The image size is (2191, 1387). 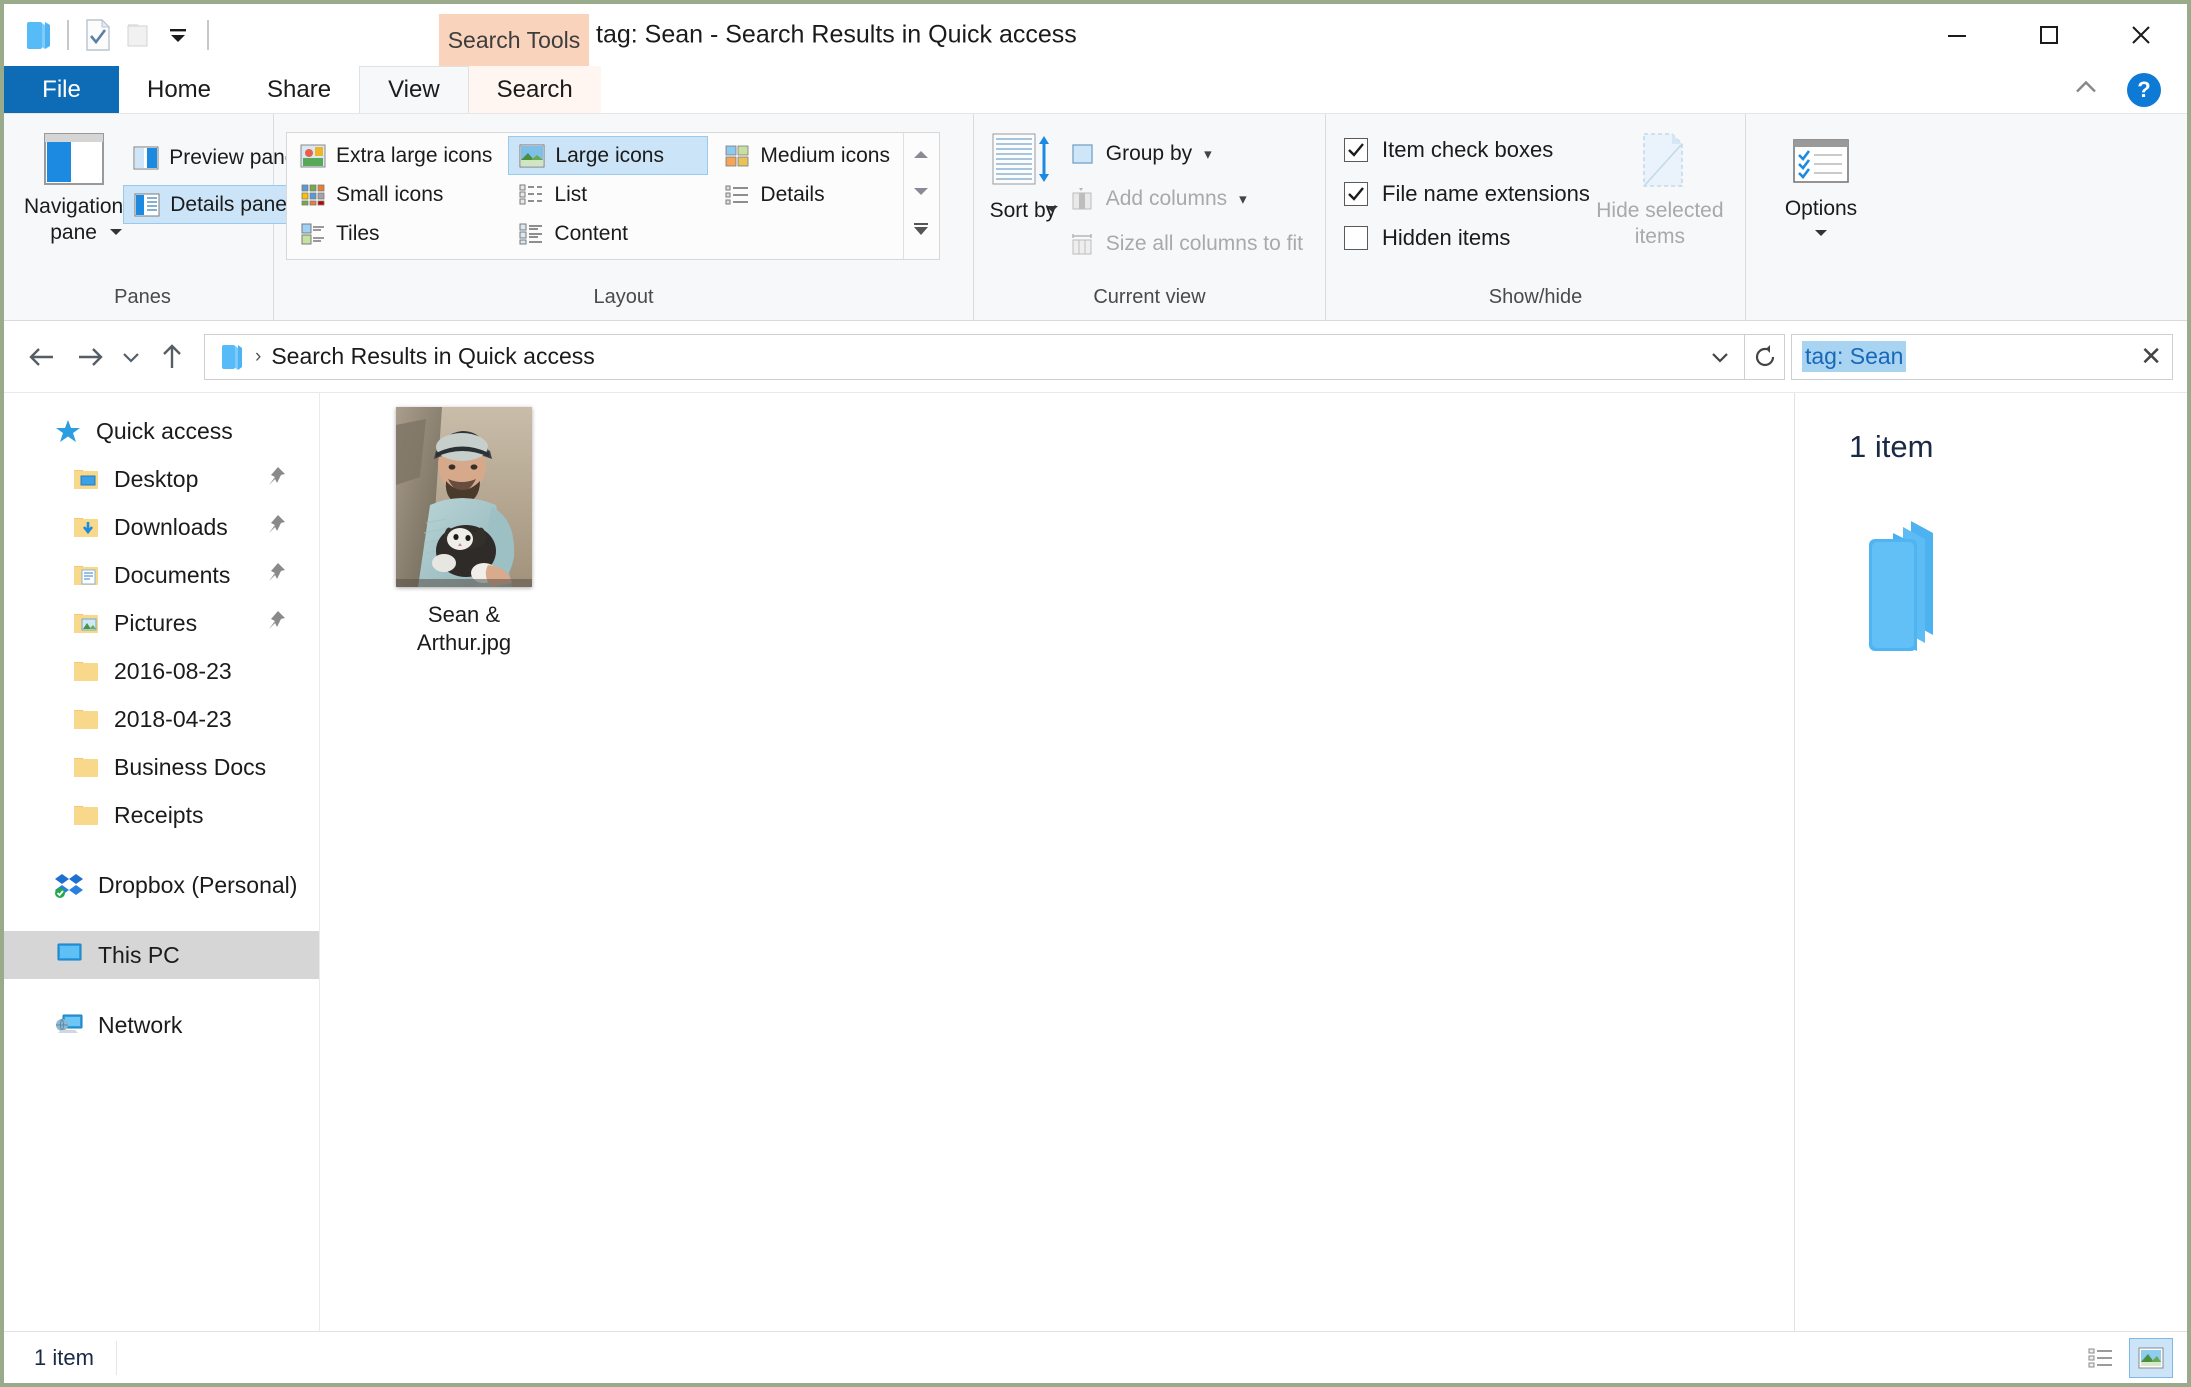 I want to click on hide-selected-items-label: Hide selected items, so click(x=1660, y=224).